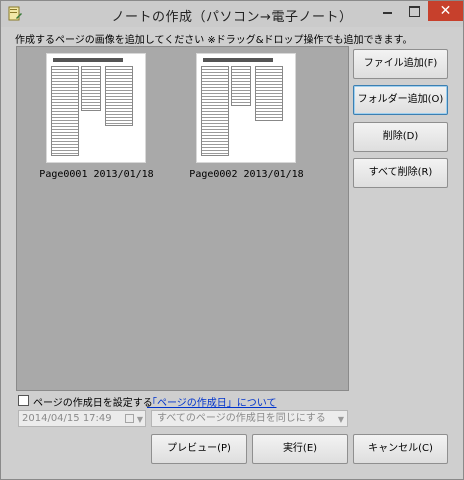 The width and height of the screenshot is (464, 480). Describe the element at coordinates (400, 137) in the screenshot. I see `delete-button: 削除(D)` at that location.